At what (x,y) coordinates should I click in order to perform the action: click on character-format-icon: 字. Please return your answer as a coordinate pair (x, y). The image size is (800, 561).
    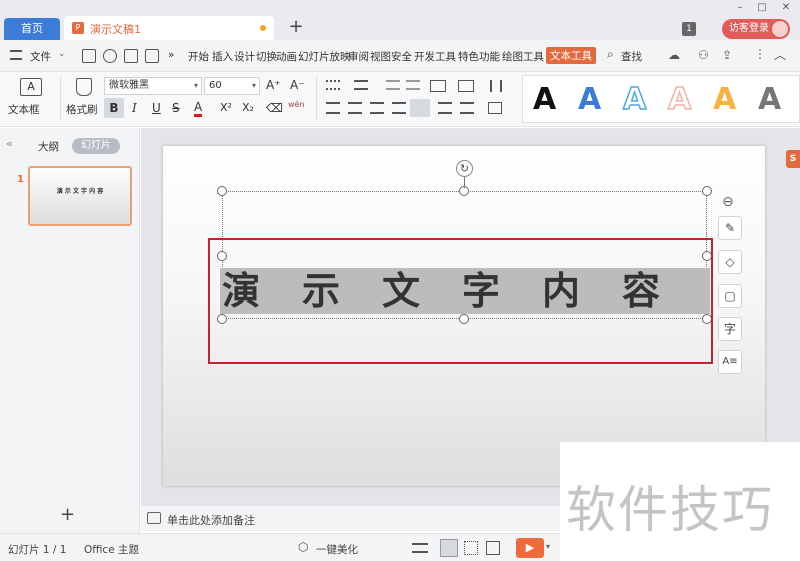
    Looking at the image, I should click on (730, 329).